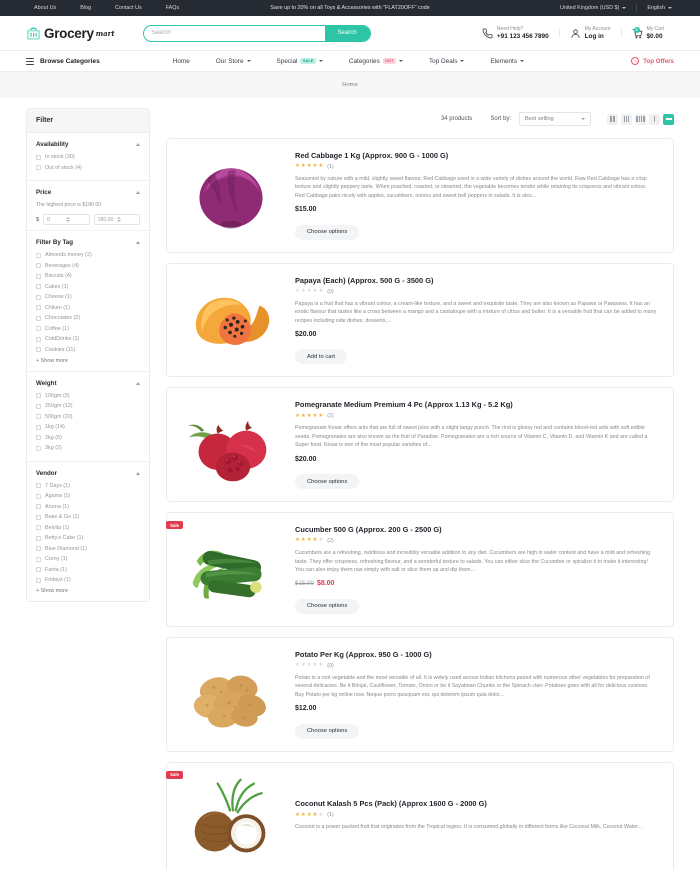  I want to click on filter-option: Cookies (11), so click(88, 350).